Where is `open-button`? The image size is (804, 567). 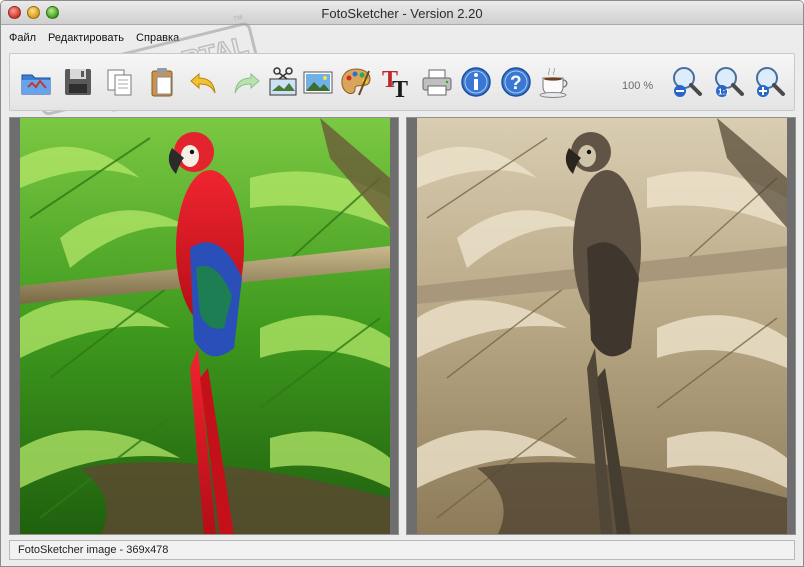
open-button is located at coordinates (36, 82).